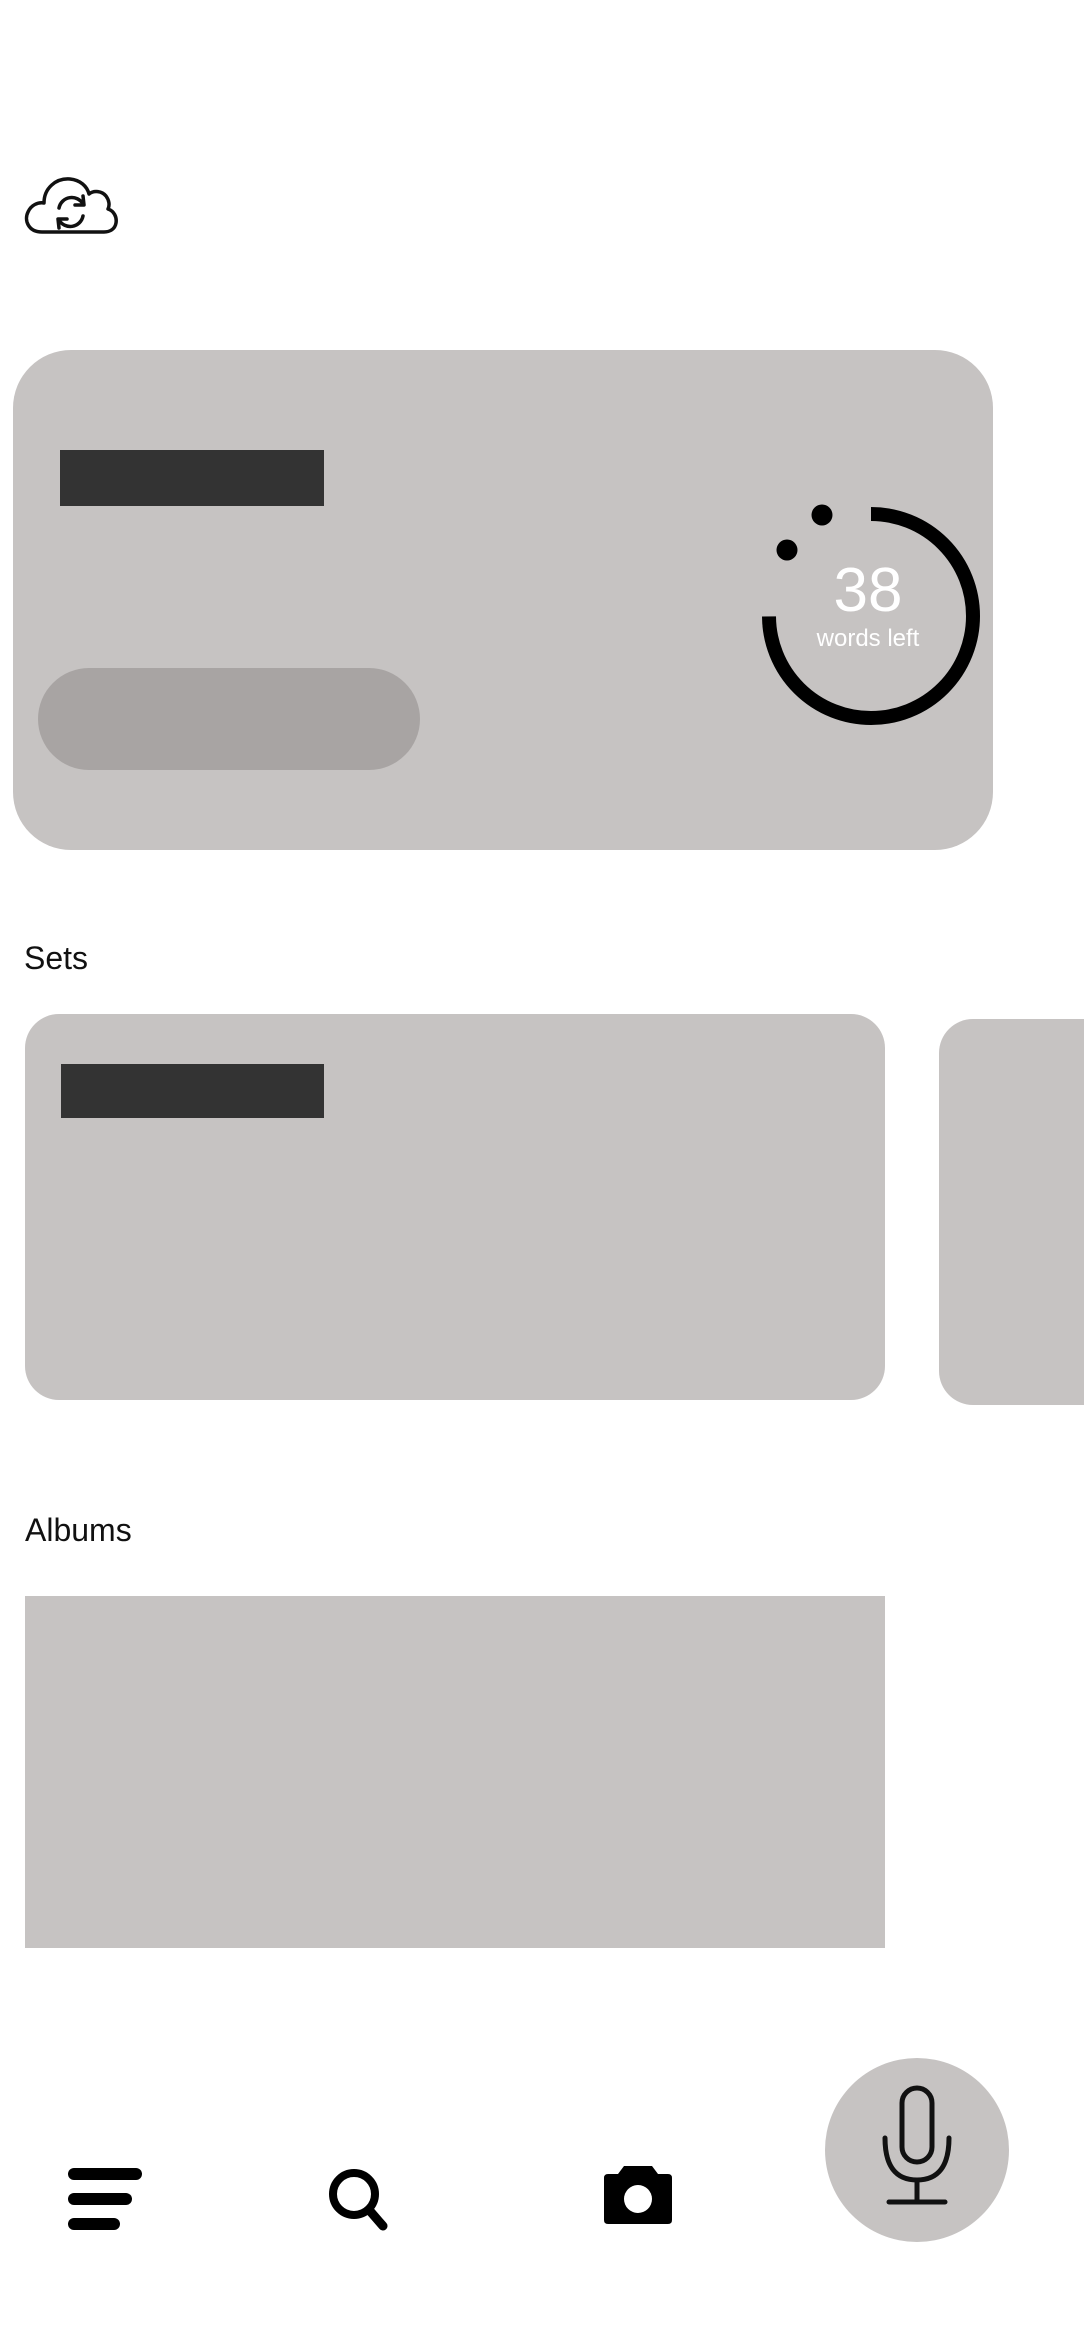 The height and width of the screenshot is (2345, 1084). What do you see at coordinates (56, 958) in the screenshot?
I see `sets-heading: Sets` at bounding box center [56, 958].